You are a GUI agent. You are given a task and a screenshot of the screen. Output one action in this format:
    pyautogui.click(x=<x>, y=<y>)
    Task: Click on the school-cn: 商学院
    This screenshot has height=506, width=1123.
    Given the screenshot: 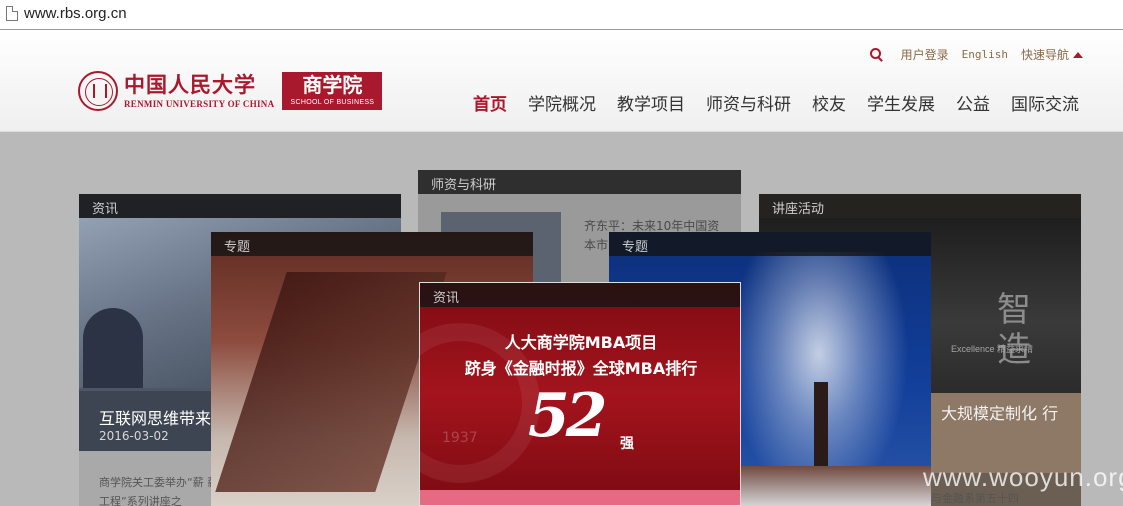 What is the action you would take?
    pyautogui.click(x=332, y=85)
    